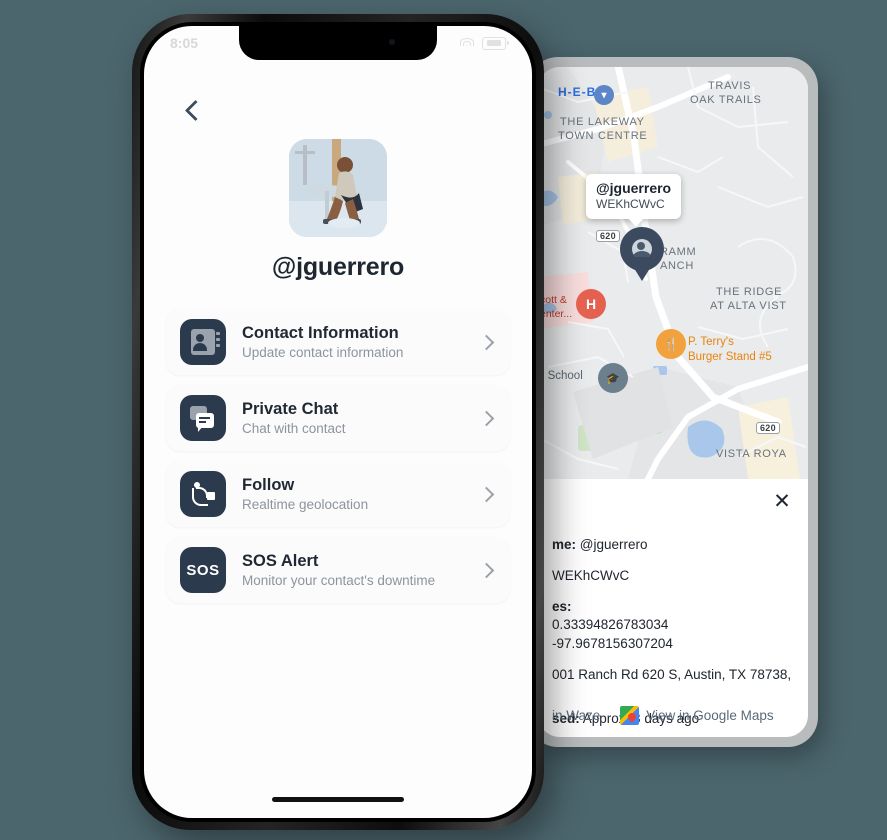 The width and height of the screenshot is (887, 840). What do you see at coordinates (768, 428) in the screenshot?
I see `highway-shield-620-bottom: 620` at bounding box center [768, 428].